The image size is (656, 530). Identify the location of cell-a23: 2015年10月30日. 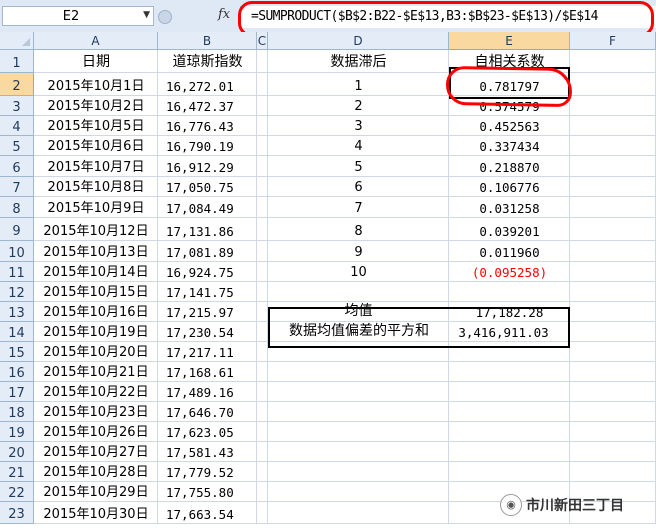
(96, 513).